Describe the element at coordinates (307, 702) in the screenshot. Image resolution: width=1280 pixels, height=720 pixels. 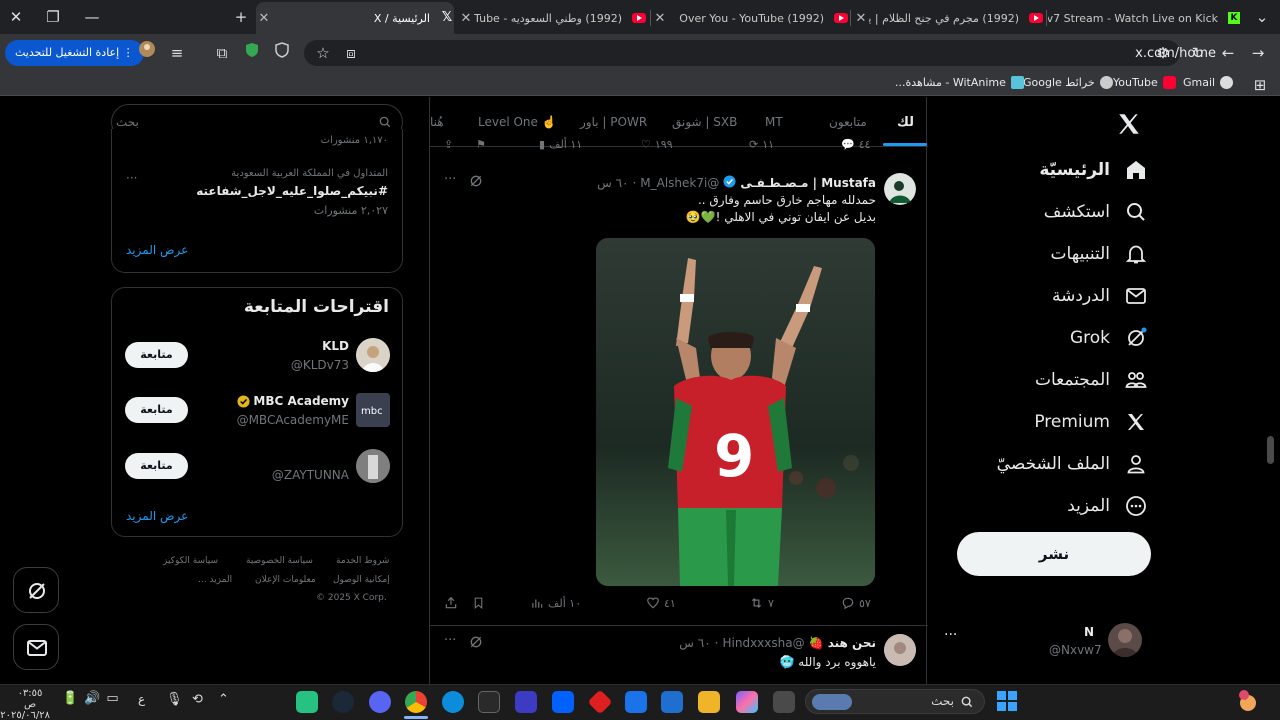
I see `chat-app-icon` at that location.